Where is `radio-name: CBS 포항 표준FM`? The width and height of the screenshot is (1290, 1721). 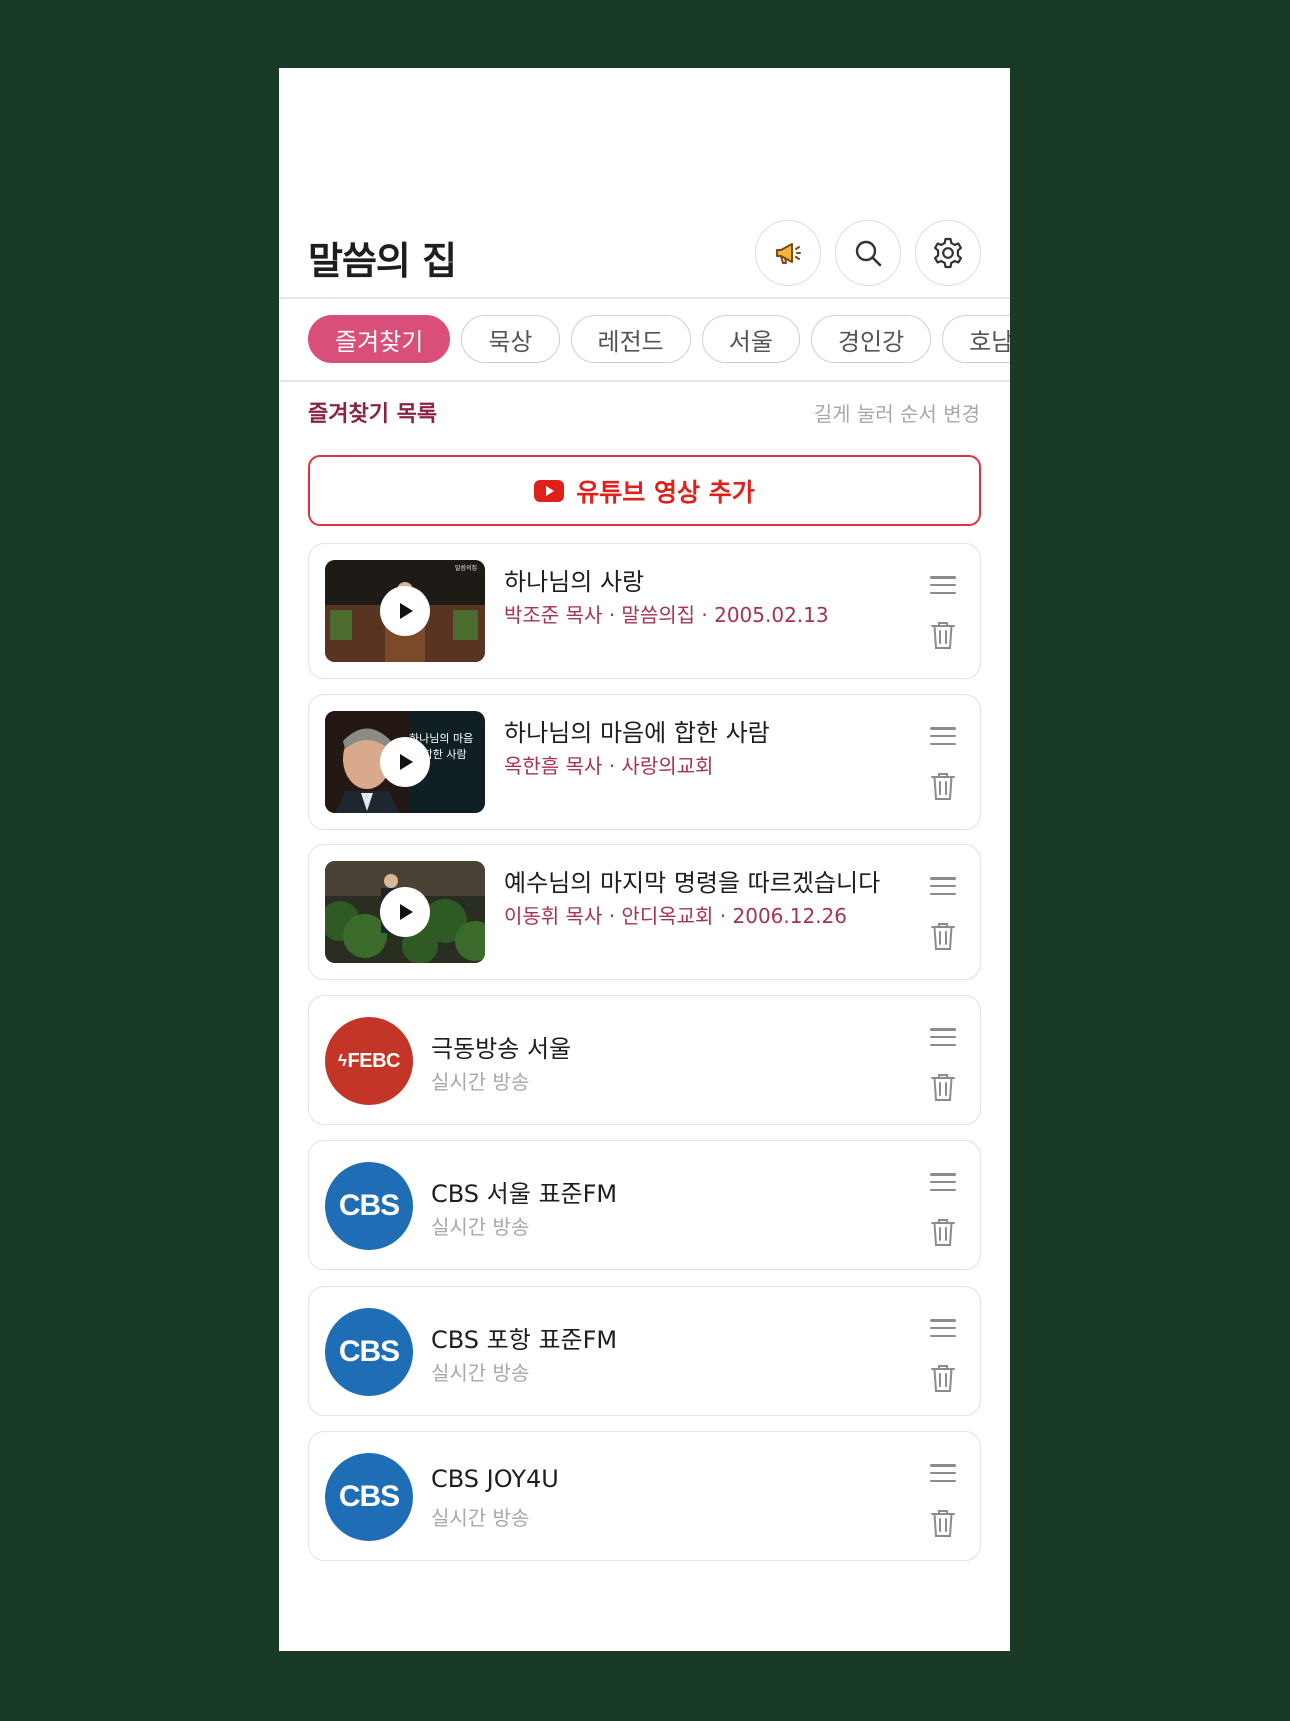
radio-name: CBS 포항 표준FM is located at coordinates (524, 1340).